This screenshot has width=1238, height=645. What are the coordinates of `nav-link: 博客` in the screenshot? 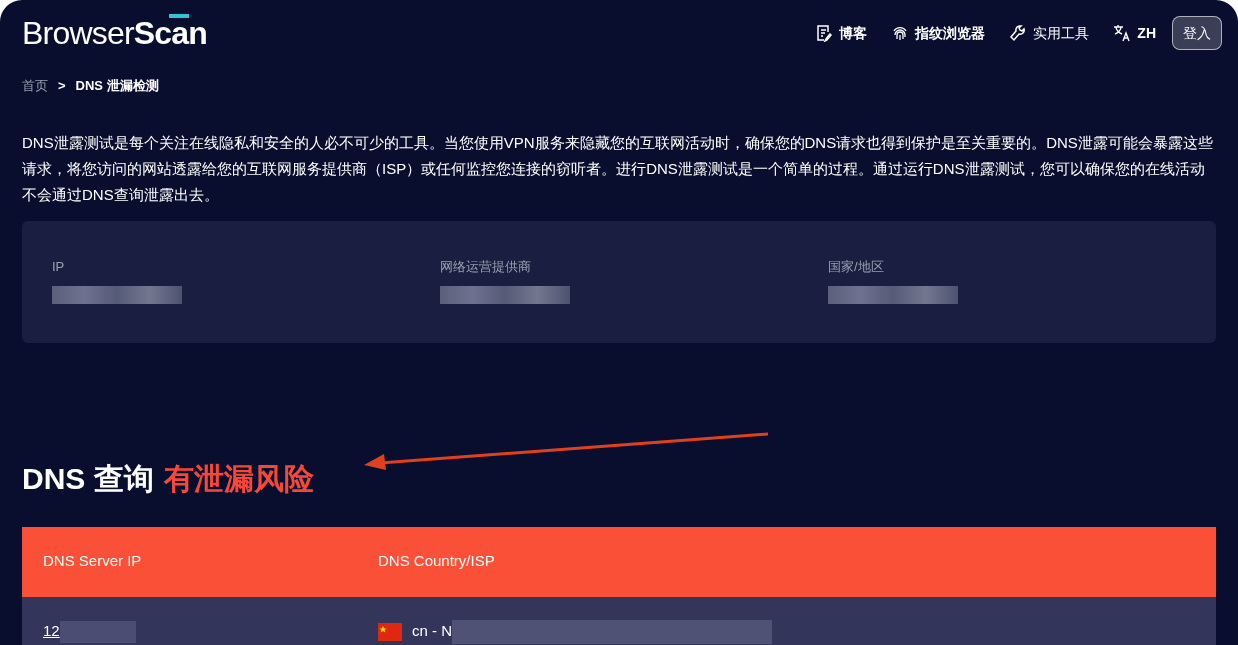 It's located at (841, 33).